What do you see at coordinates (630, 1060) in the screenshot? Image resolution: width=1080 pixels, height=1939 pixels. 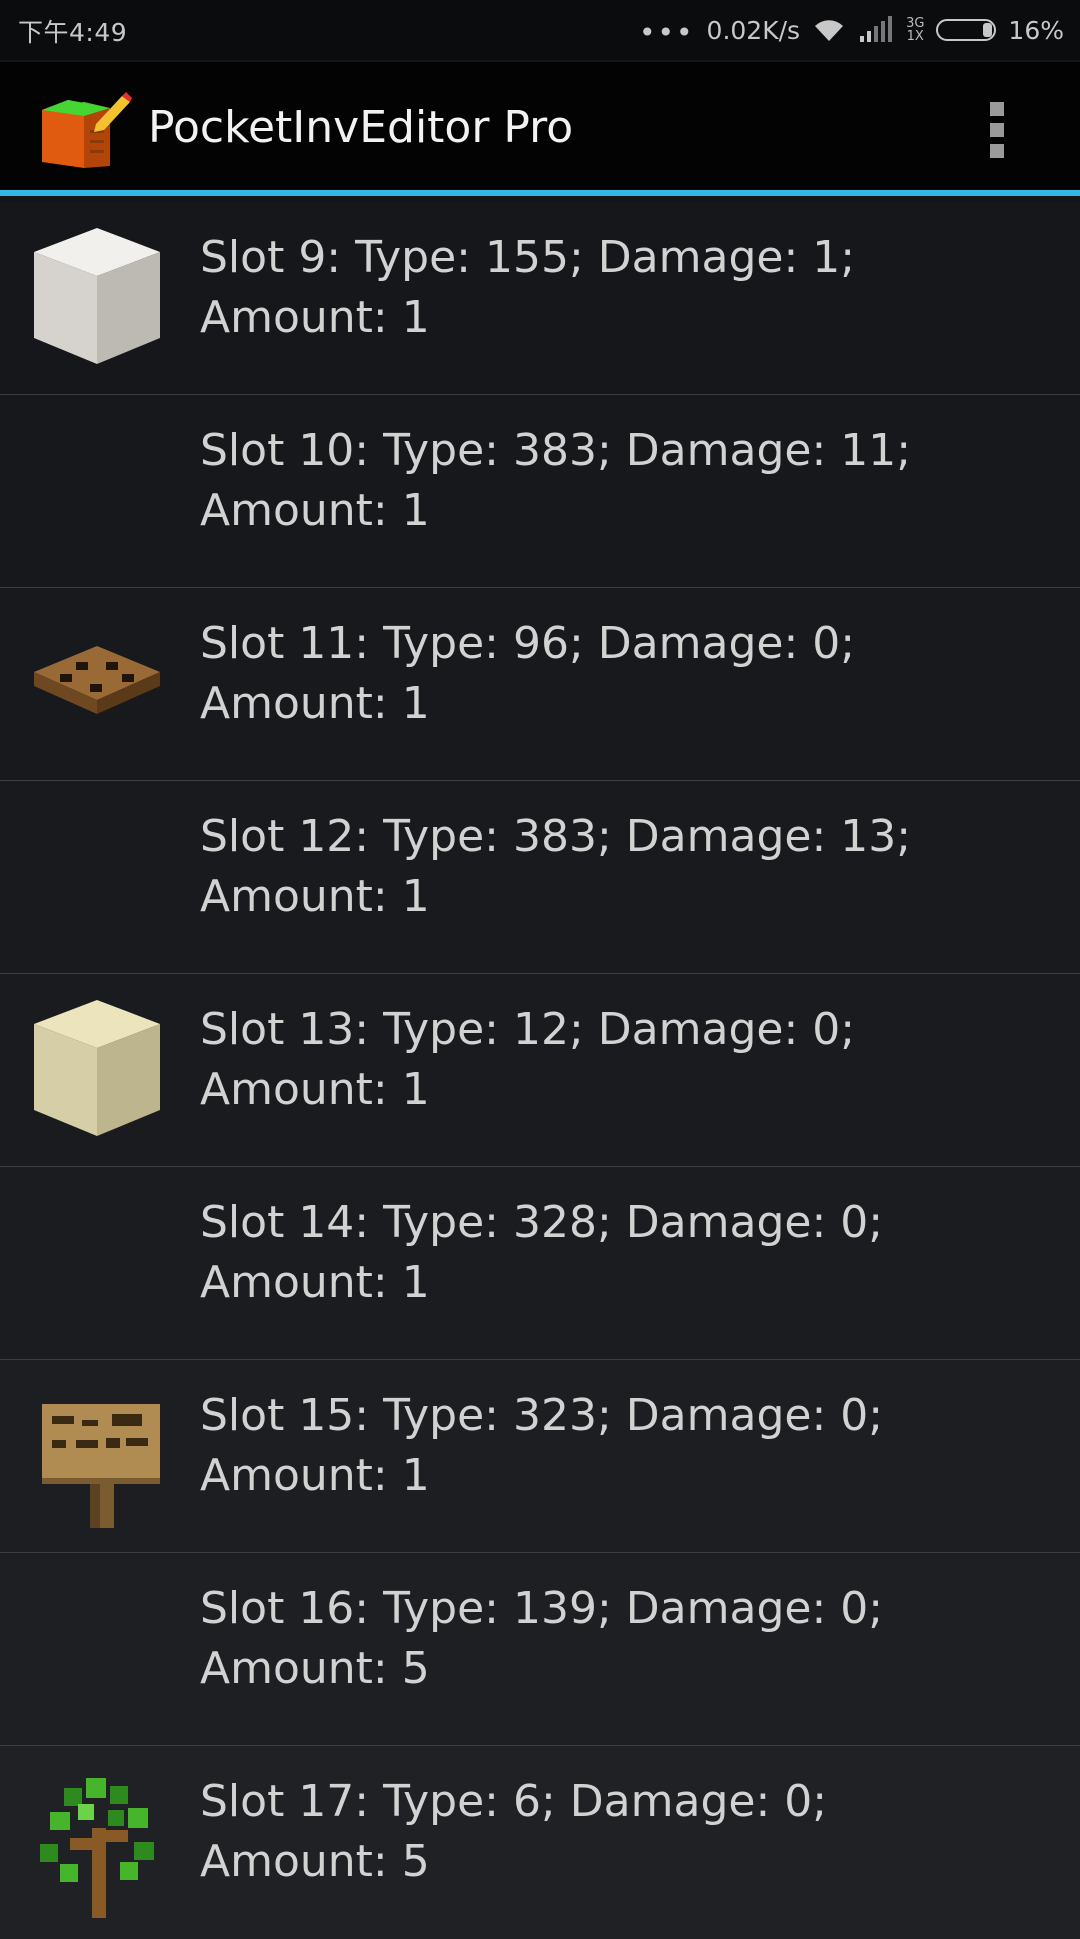 I see `slot-text: Slot 13: Type: 12; Damage: 0; Amount: 1` at bounding box center [630, 1060].